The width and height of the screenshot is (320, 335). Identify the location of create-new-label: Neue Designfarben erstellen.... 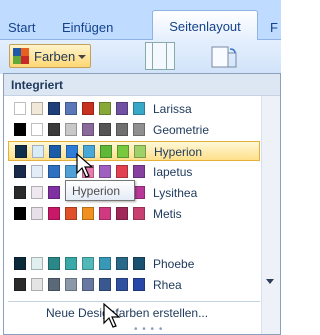
(127, 313).